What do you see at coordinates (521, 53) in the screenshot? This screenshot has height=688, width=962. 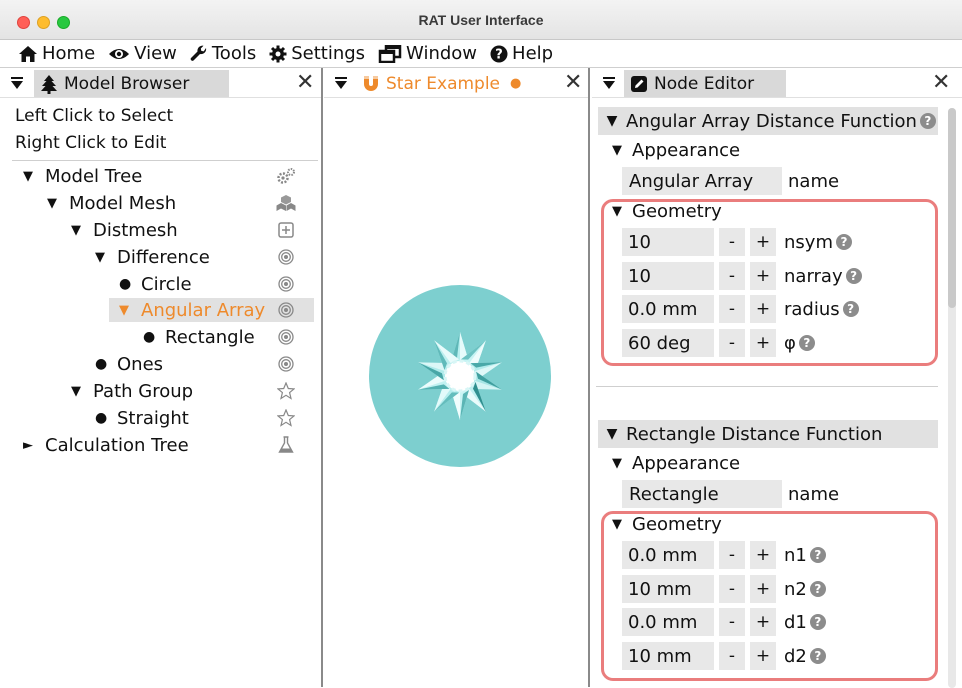 I see `menu-help: ? Help` at bounding box center [521, 53].